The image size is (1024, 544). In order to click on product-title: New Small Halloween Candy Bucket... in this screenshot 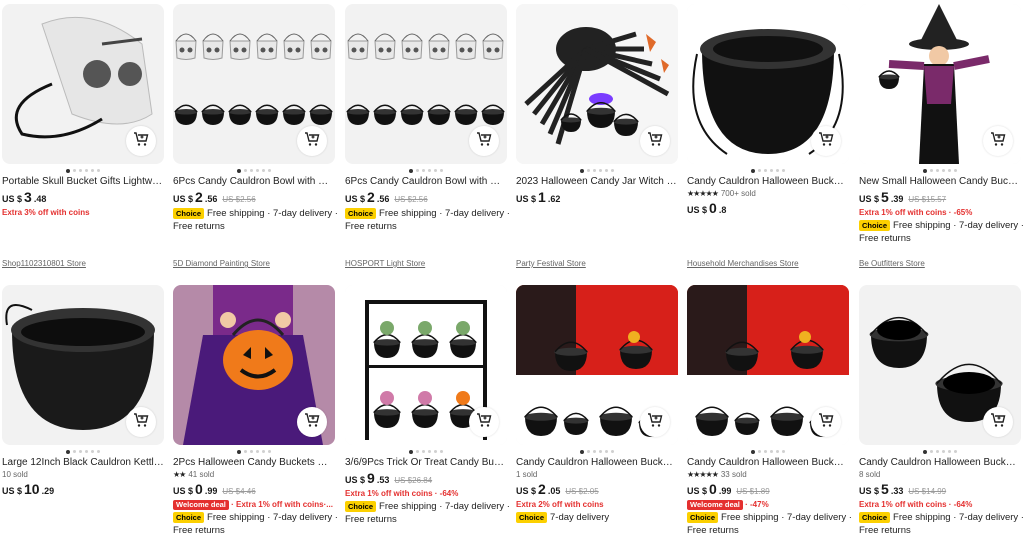, I will do `click(940, 181)`.